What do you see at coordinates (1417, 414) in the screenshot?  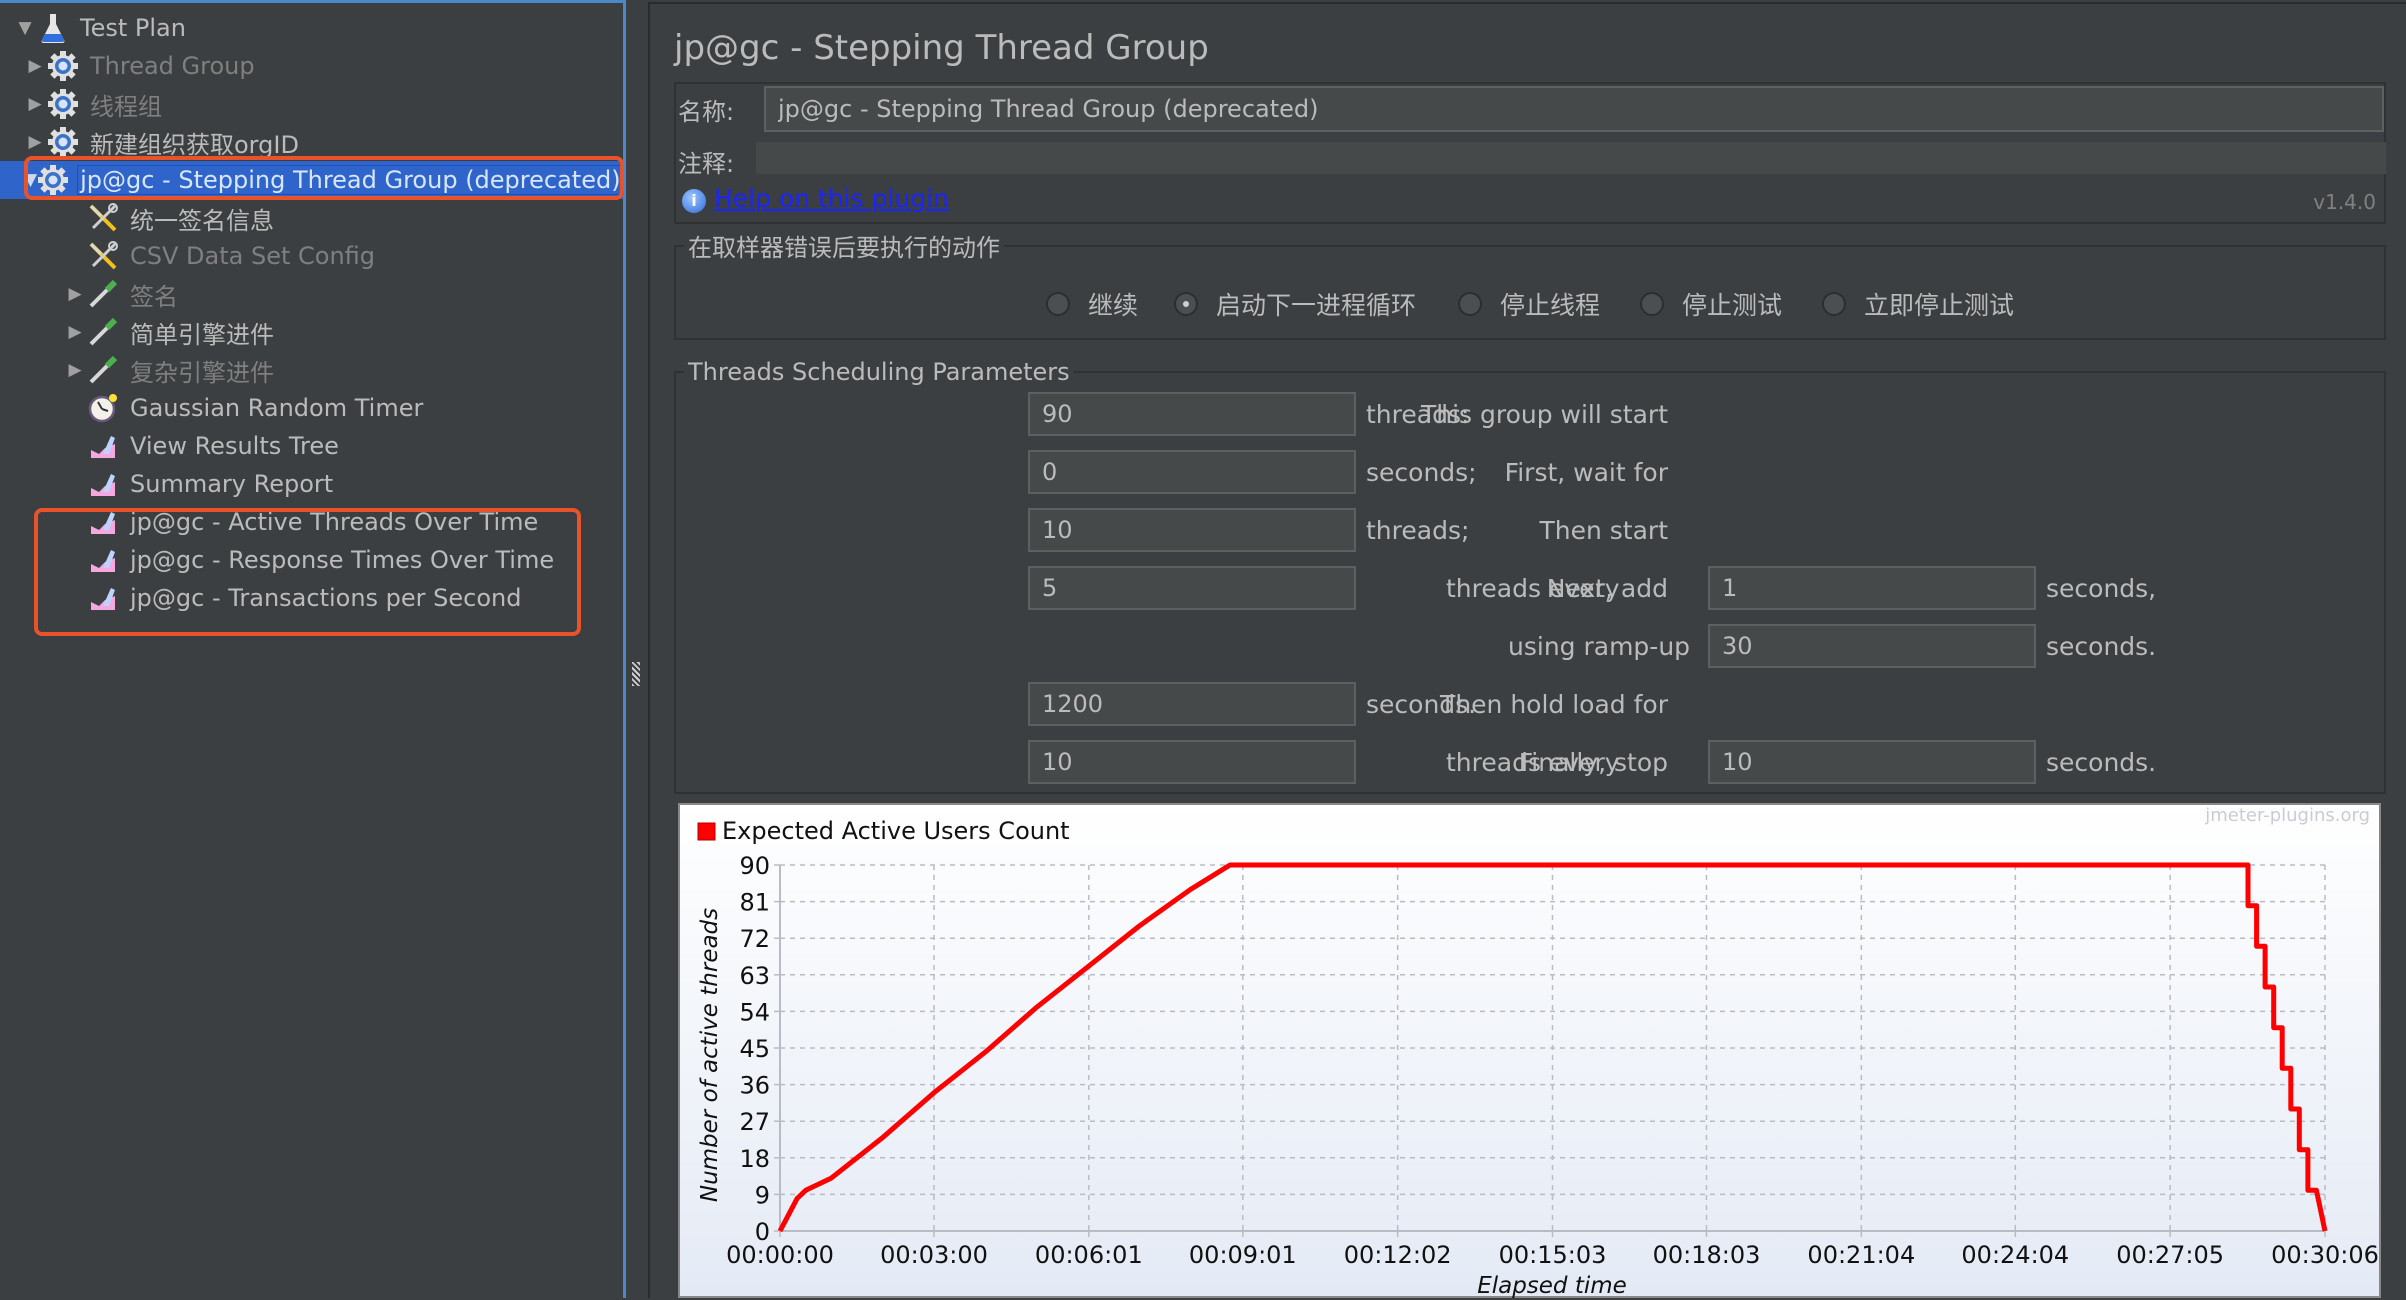 I see `start-threads-unit: threads:` at bounding box center [1417, 414].